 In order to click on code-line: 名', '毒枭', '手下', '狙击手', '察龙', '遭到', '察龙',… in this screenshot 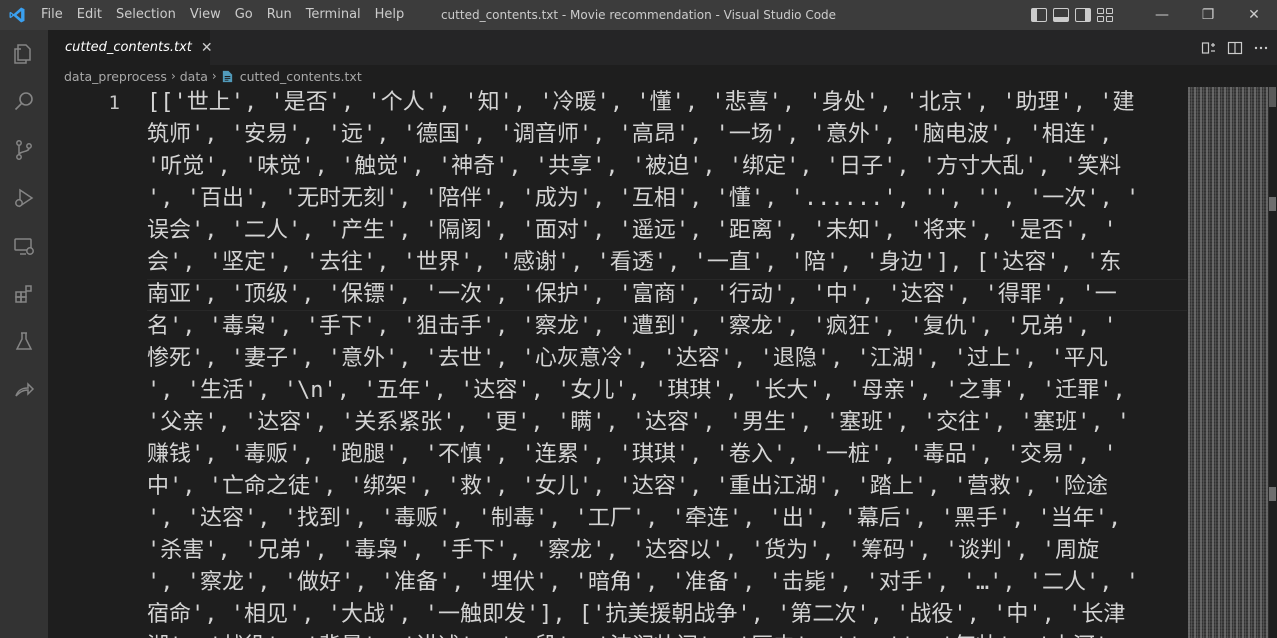, I will do `click(662, 327)`.